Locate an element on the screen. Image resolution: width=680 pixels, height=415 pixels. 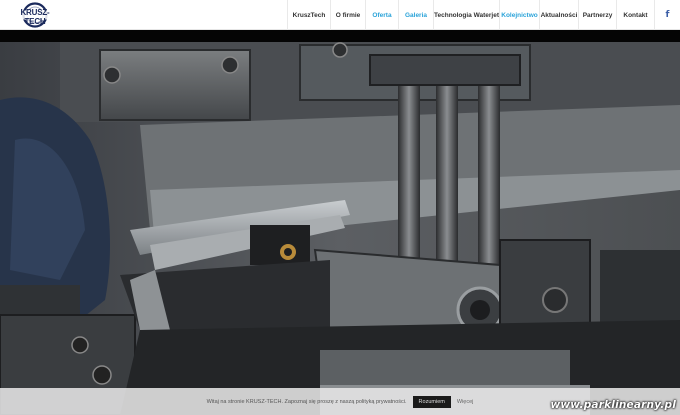
nav-item-partnerzy: Partnerzy is located at coordinates (597, 15).